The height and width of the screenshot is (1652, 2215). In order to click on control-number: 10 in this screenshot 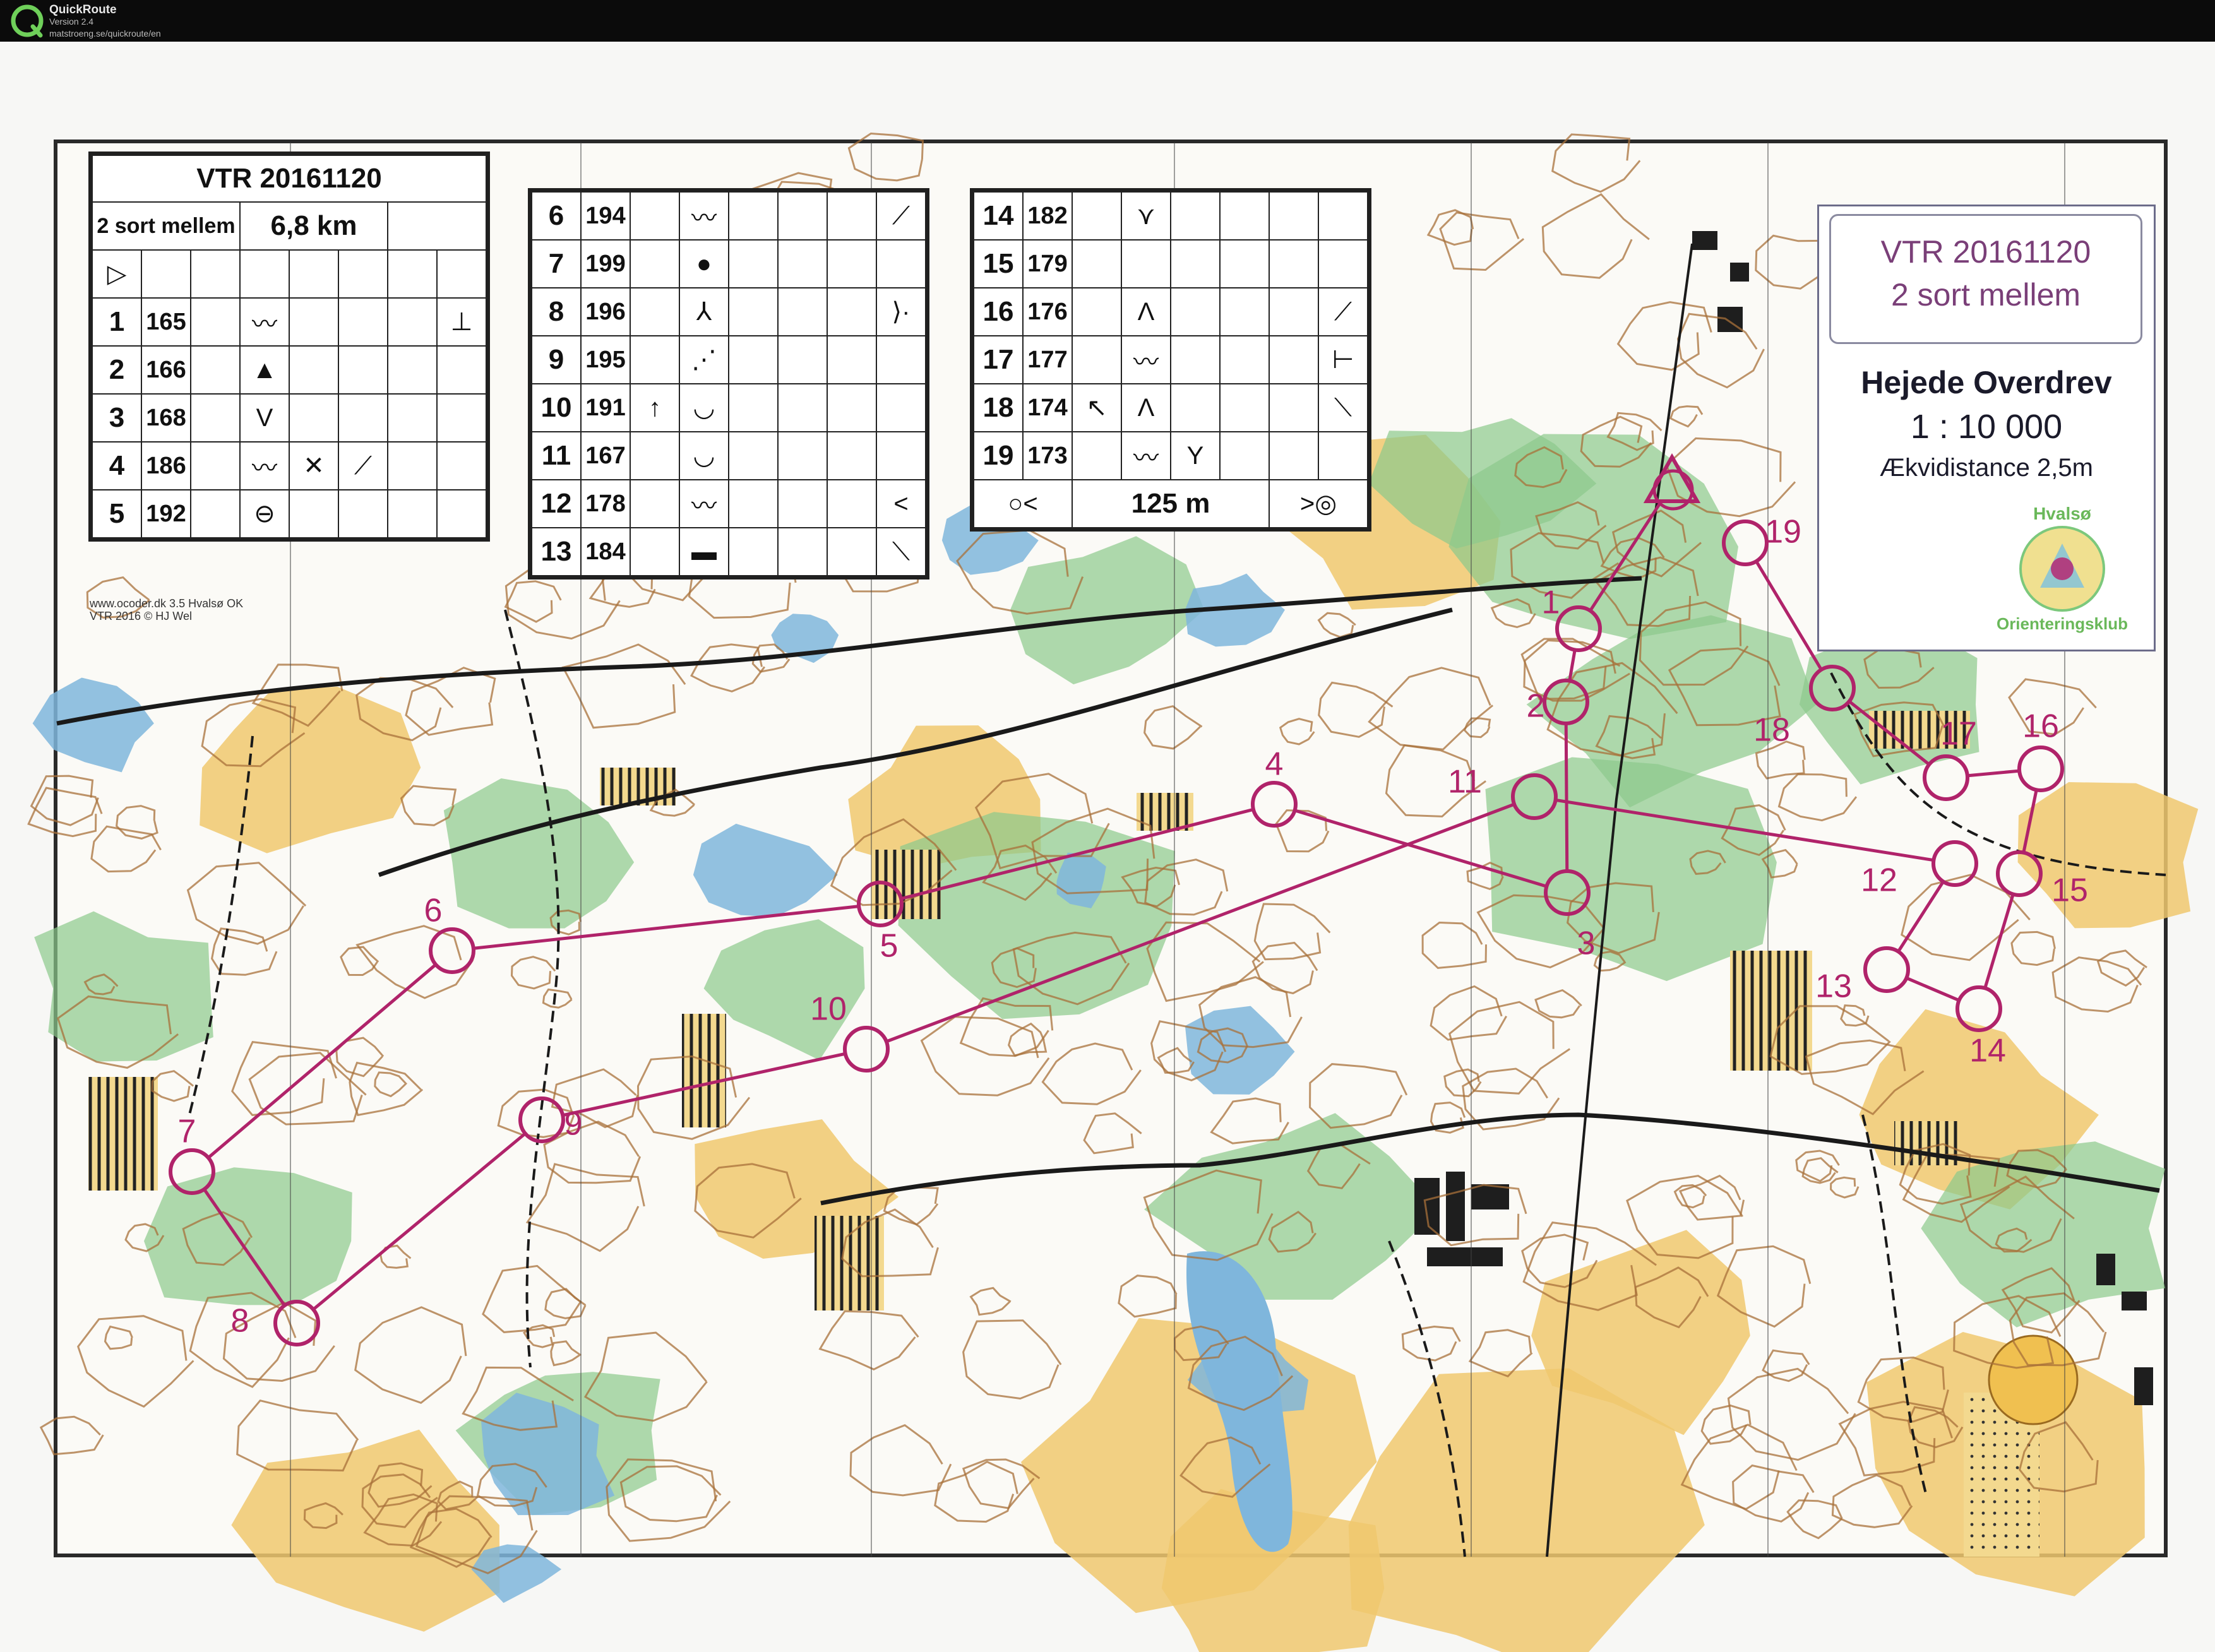, I will do `click(557, 407)`.